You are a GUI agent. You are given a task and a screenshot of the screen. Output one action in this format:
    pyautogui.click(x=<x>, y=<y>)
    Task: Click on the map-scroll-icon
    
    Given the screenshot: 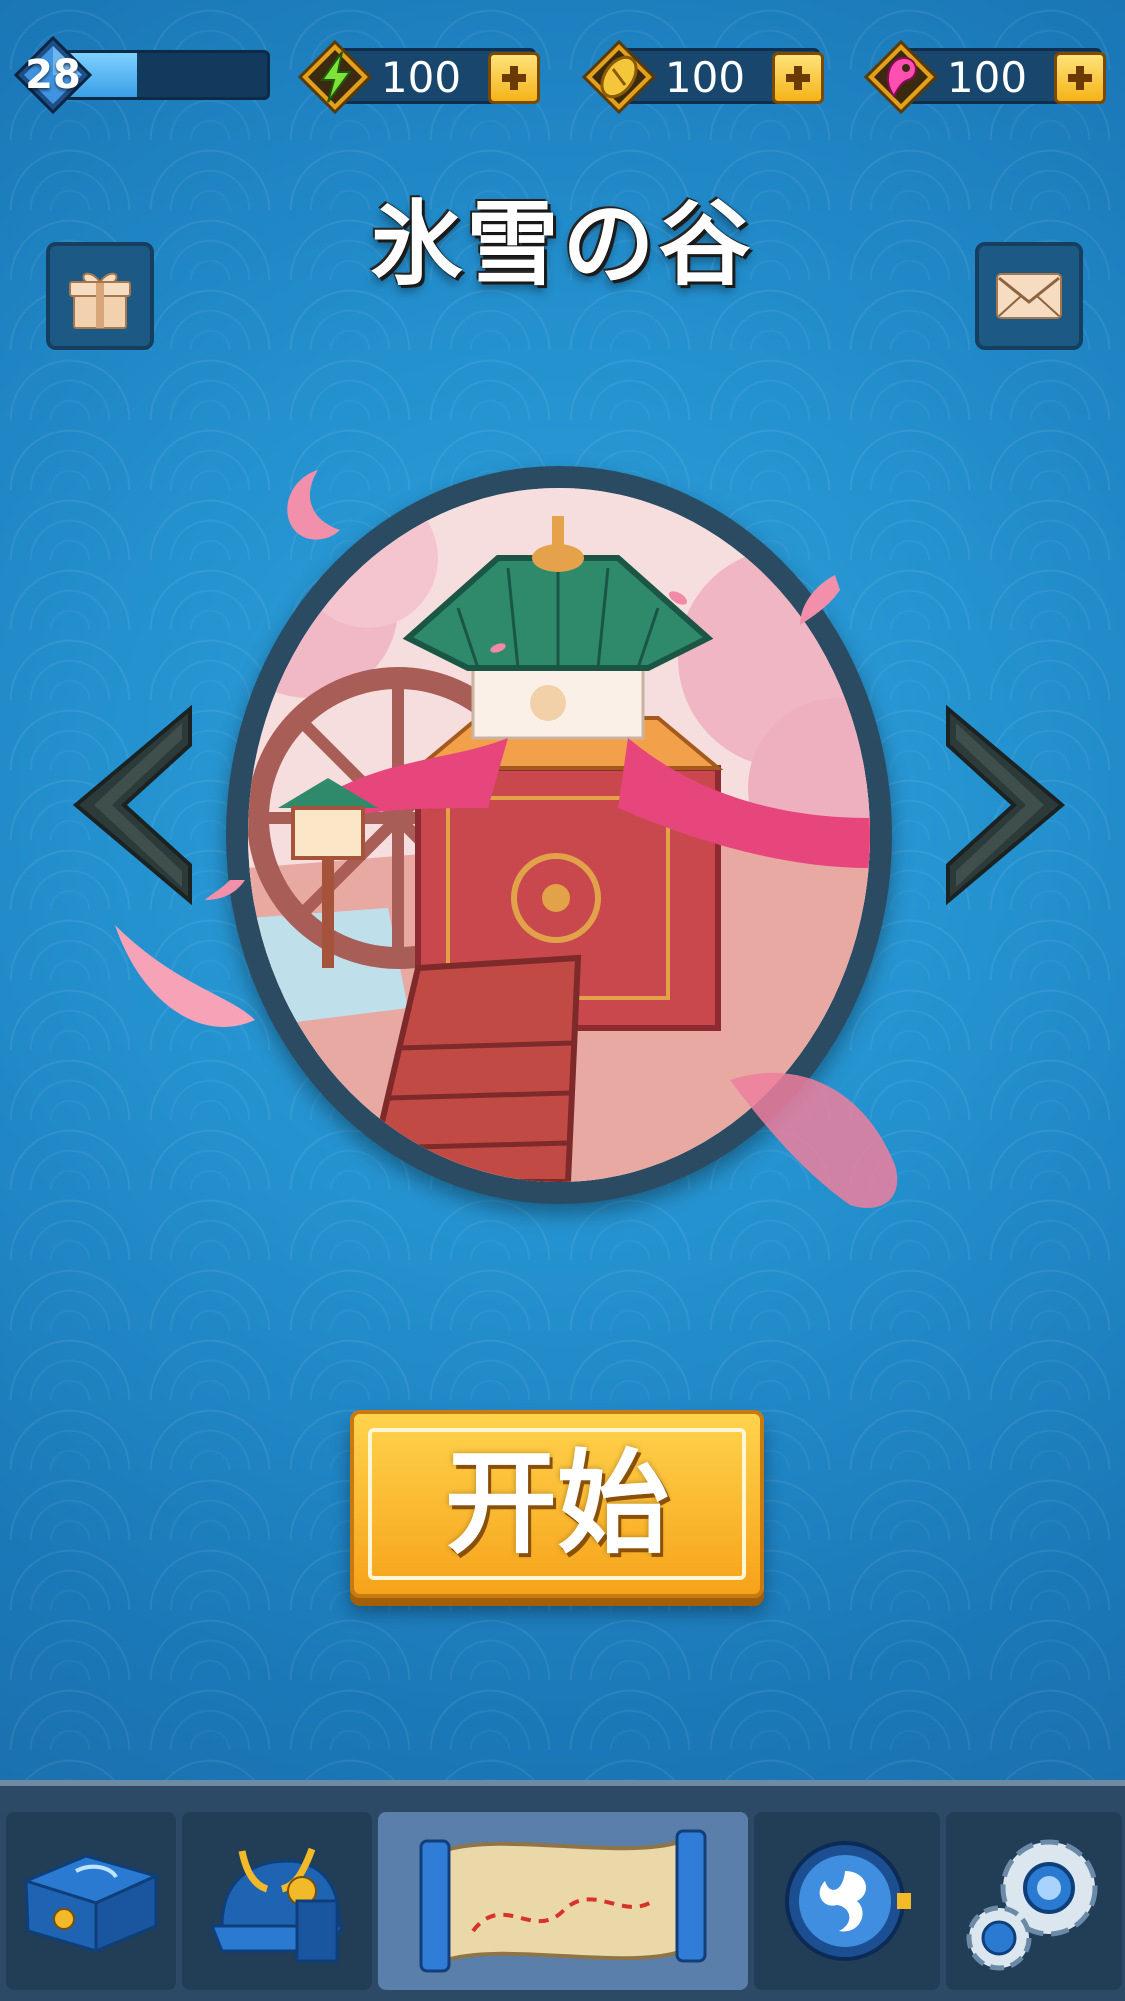 What is the action you would take?
    pyautogui.click(x=563, y=1901)
    